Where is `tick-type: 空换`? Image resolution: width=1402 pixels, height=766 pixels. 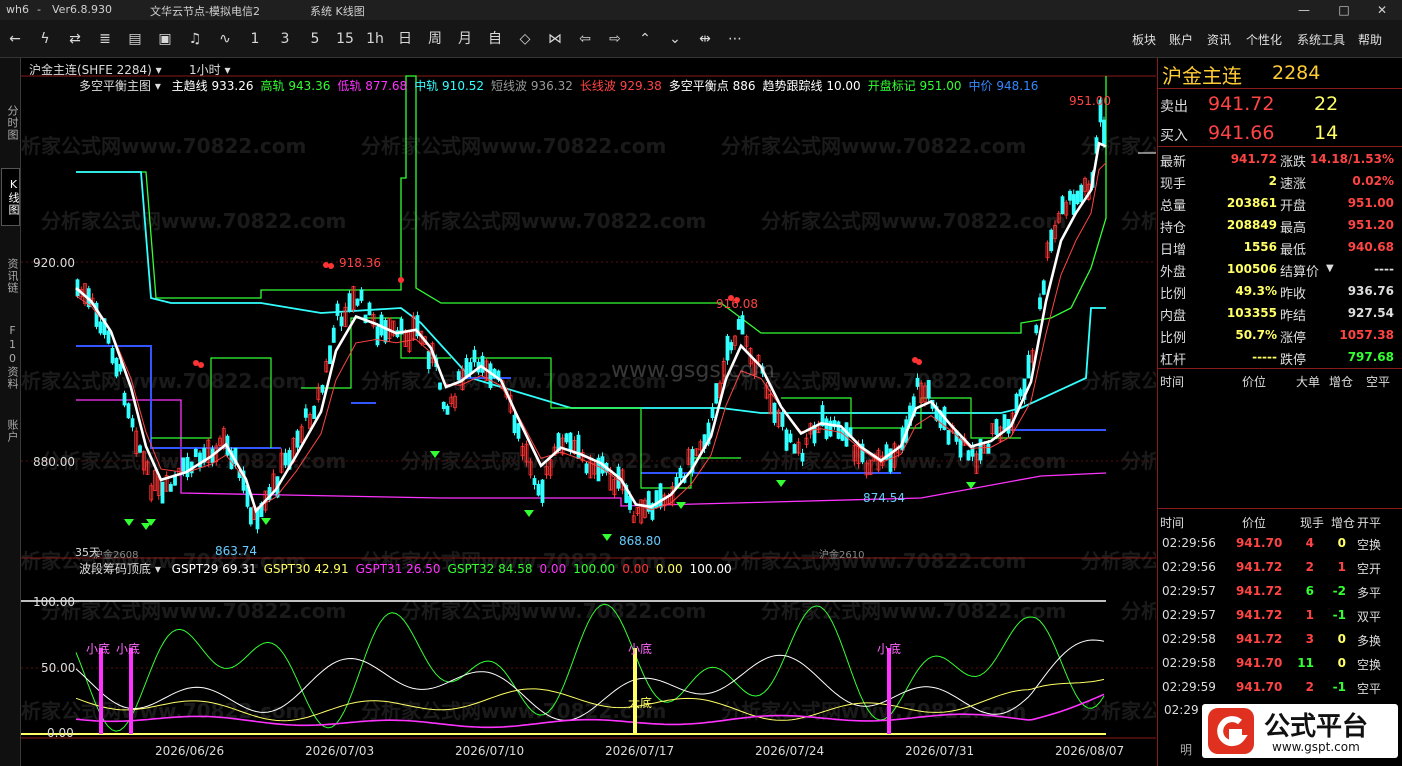
tick-type: 空换 is located at coordinates (1369, 665).